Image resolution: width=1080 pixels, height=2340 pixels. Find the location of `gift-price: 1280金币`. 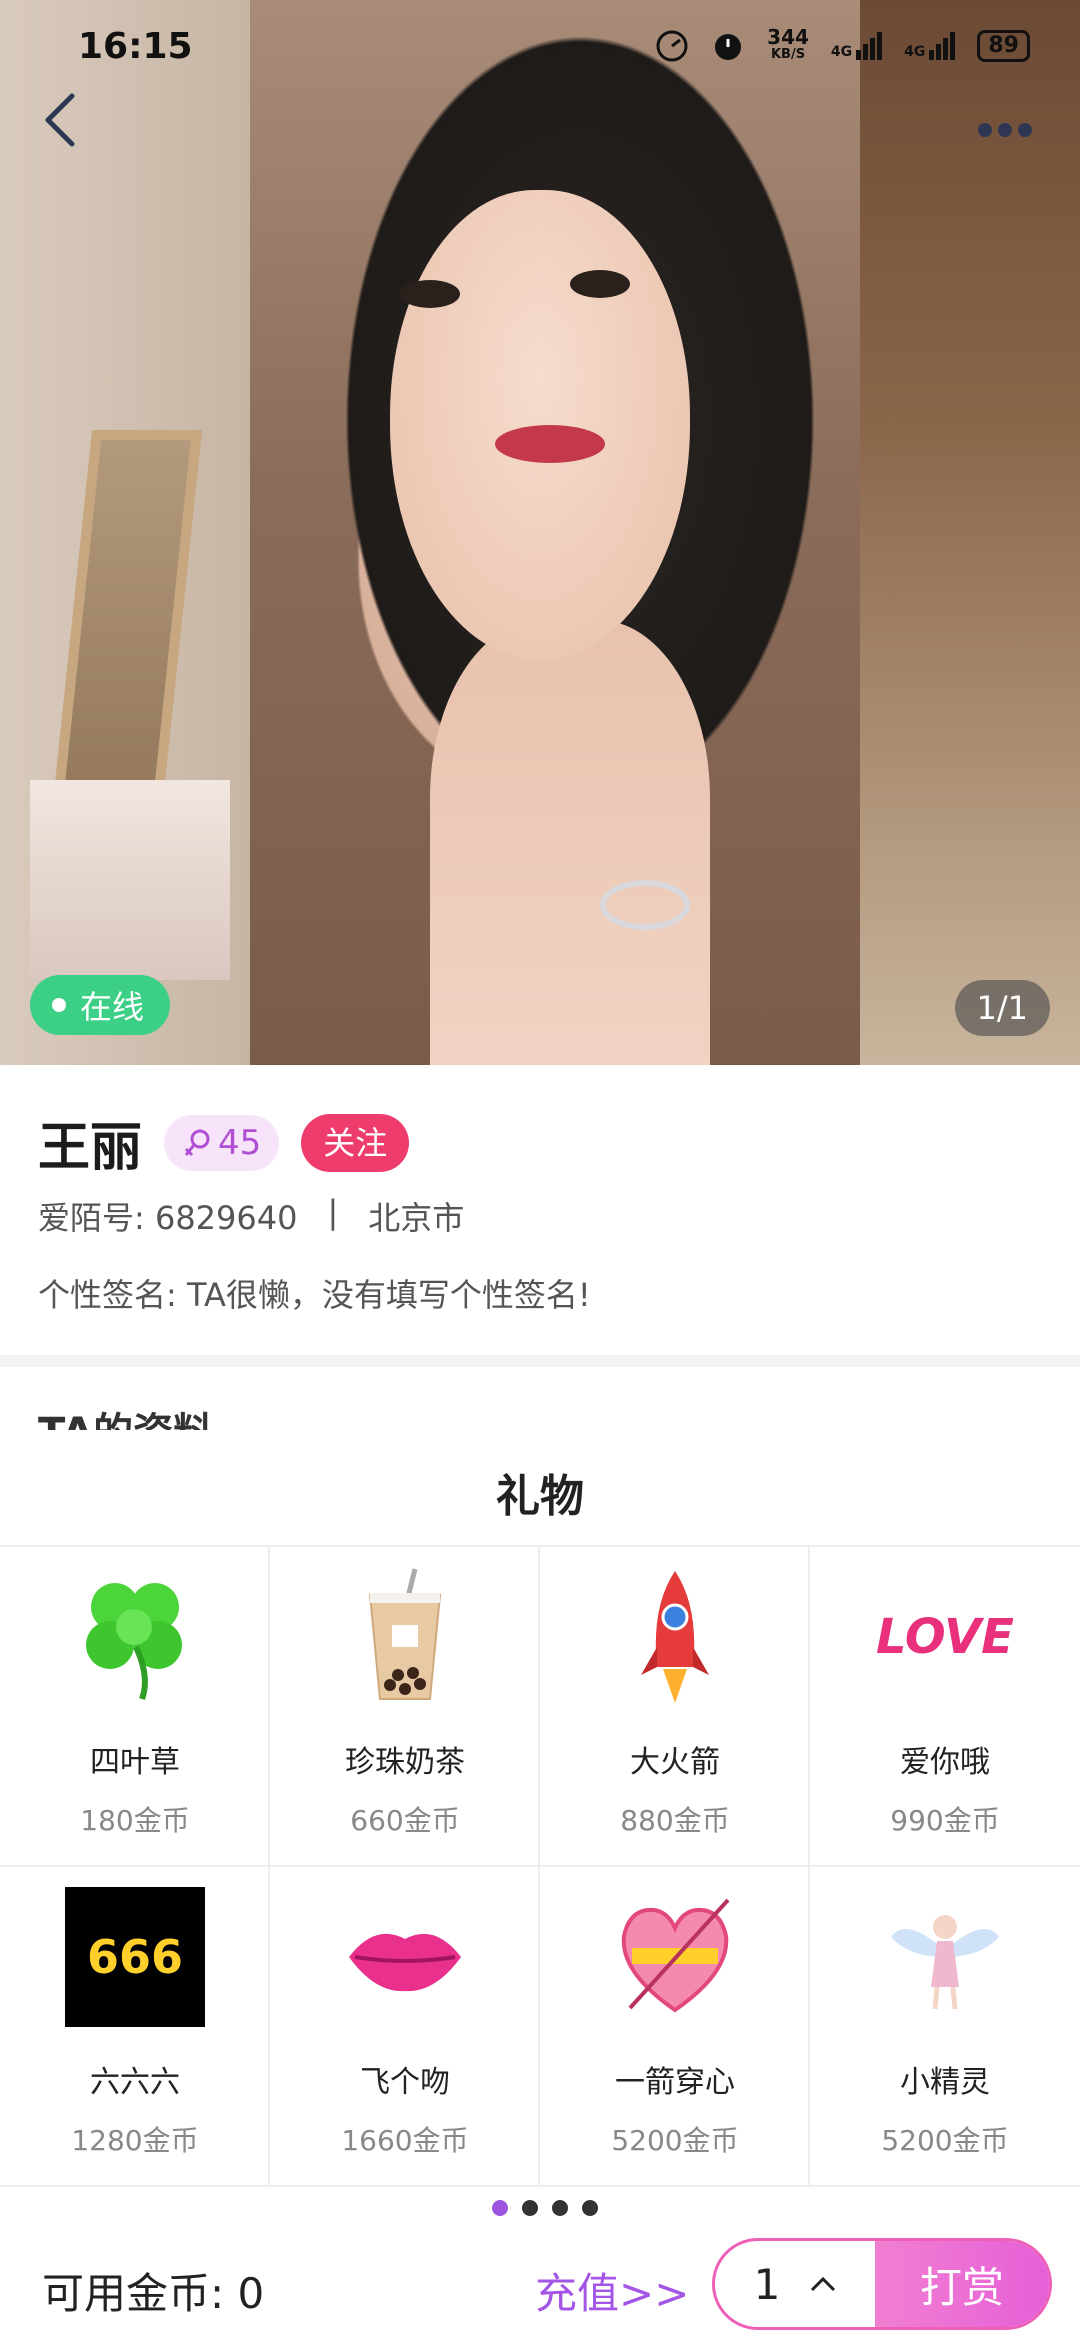

gift-price: 1280金币 is located at coordinates (135, 2140).